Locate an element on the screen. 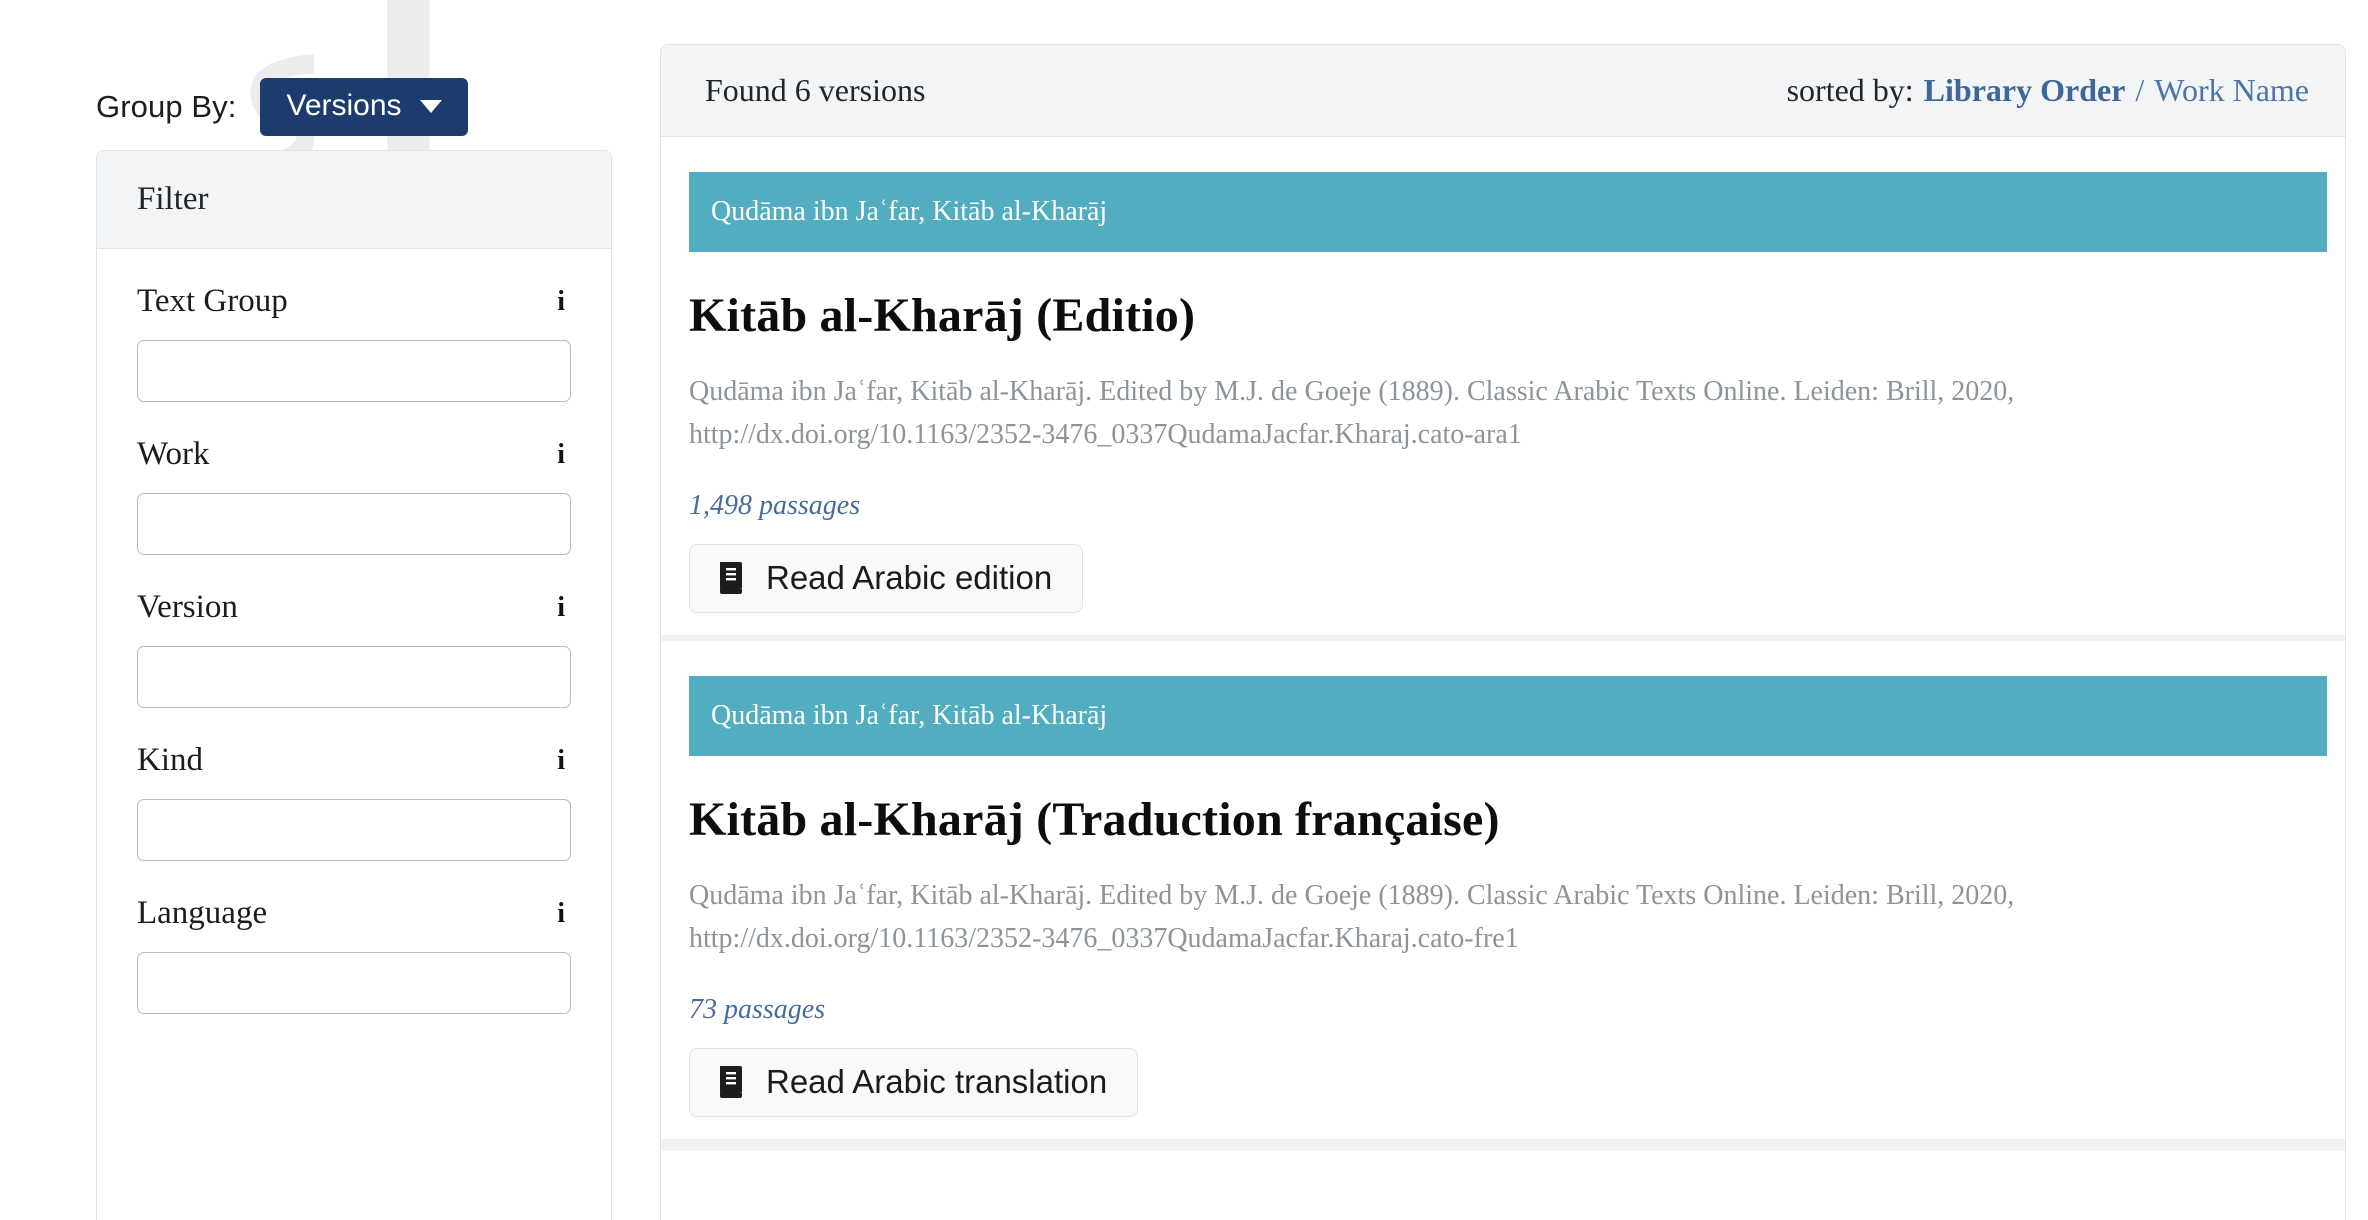  filter-panel-title: Filter is located at coordinates (173, 199).